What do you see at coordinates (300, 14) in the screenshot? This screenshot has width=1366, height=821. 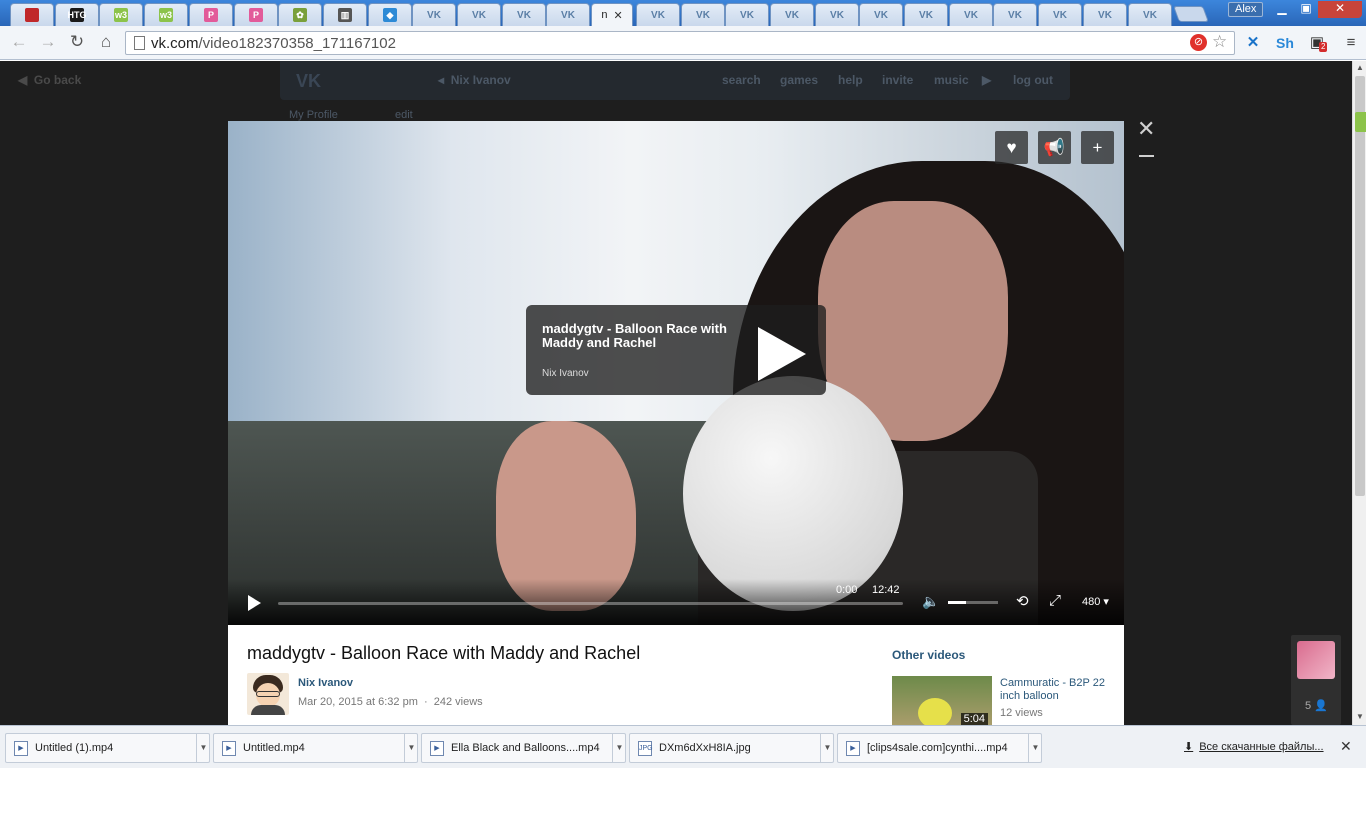 I see `browser-tab: ✿` at bounding box center [300, 14].